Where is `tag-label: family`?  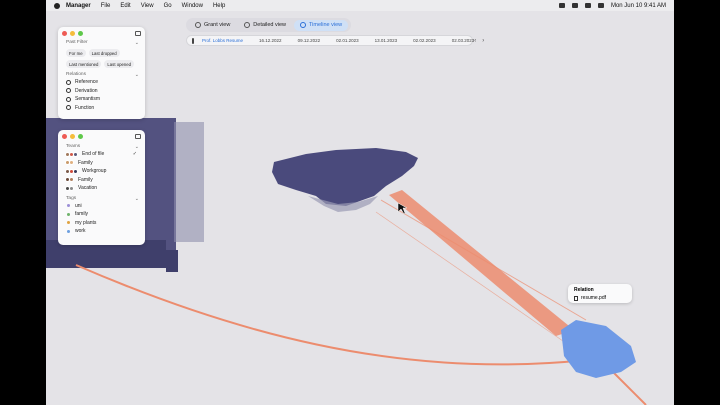 tag-label: family is located at coordinates (82, 214).